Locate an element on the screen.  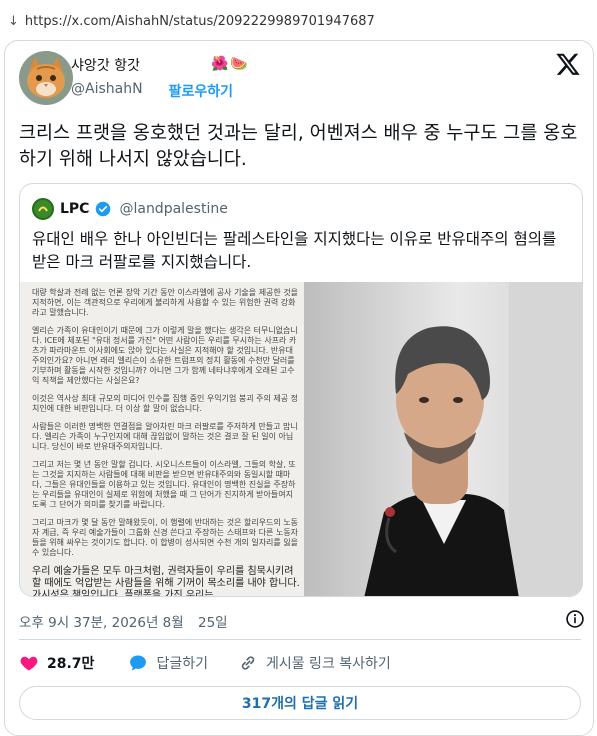
x-logo-icon is located at coordinates (568, 64).